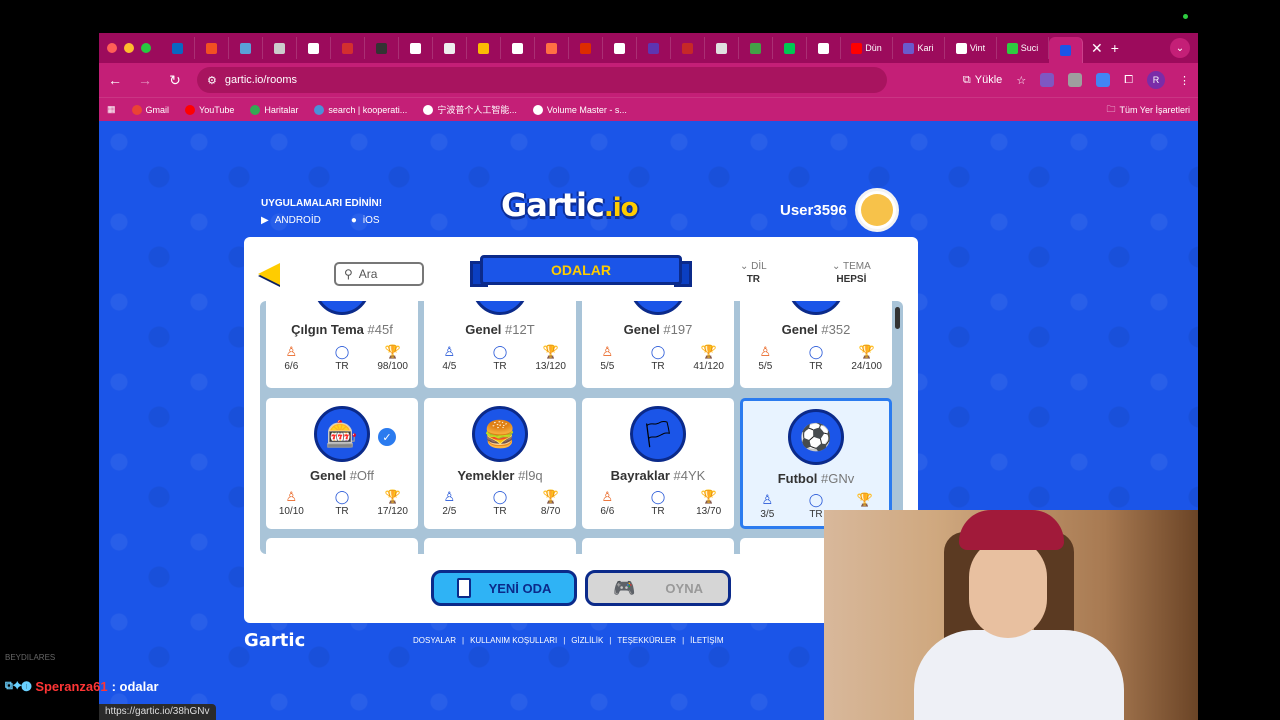 The height and width of the screenshot is (720, 1280). What do you see at coordinates (753, 273) in the screenshot?
I see `language-dropdown: ⌄ DİL TR` at bounding box center [753, 273].